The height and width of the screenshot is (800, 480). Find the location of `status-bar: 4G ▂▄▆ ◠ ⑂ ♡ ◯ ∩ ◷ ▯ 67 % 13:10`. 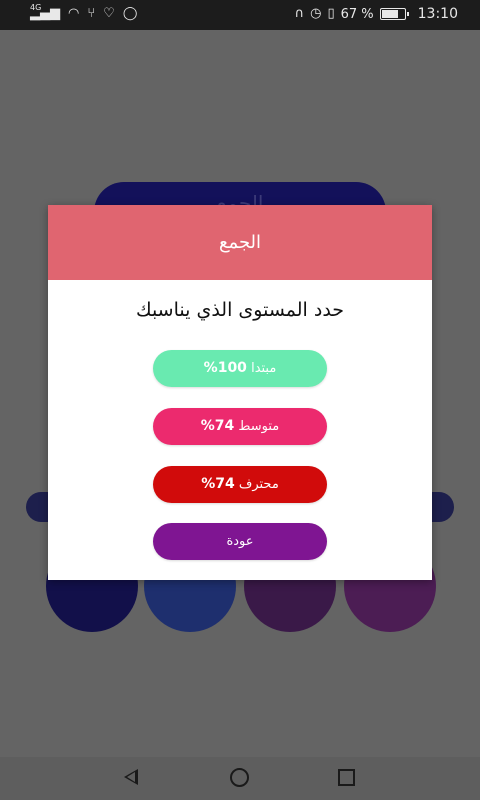

status-bar: 4G ▂▄▆ ◠ ⑂ ♡ ◯ ∩ ◷ ▯ 67 % 13:10 is located at coordinates (240, 15).